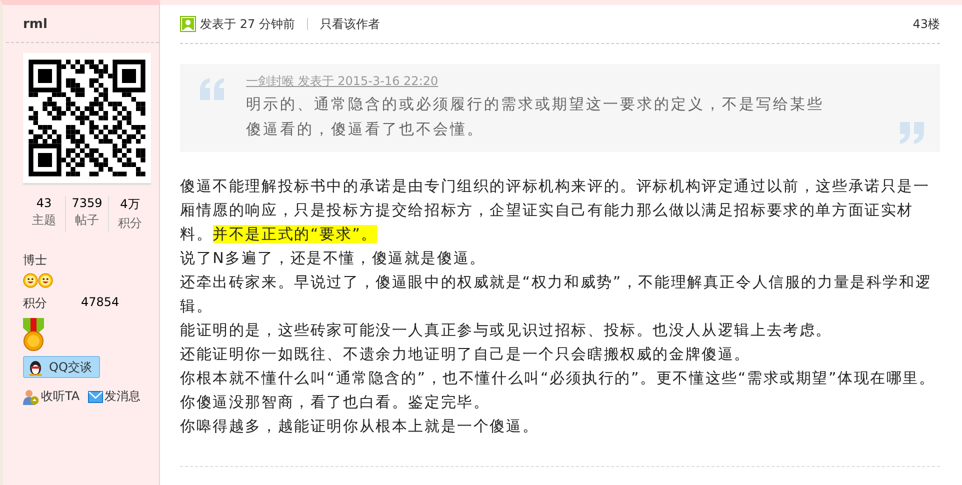 The image size is (962, 485). Describe the element at coordinates (535, 117) in the screenshot. I see `quoted-text: 明示的、通常隐含的或必须履行的需求或期望这一要求的定义，不是写给某些傻逼看的，傻逼看了也不会懂。` at that location.